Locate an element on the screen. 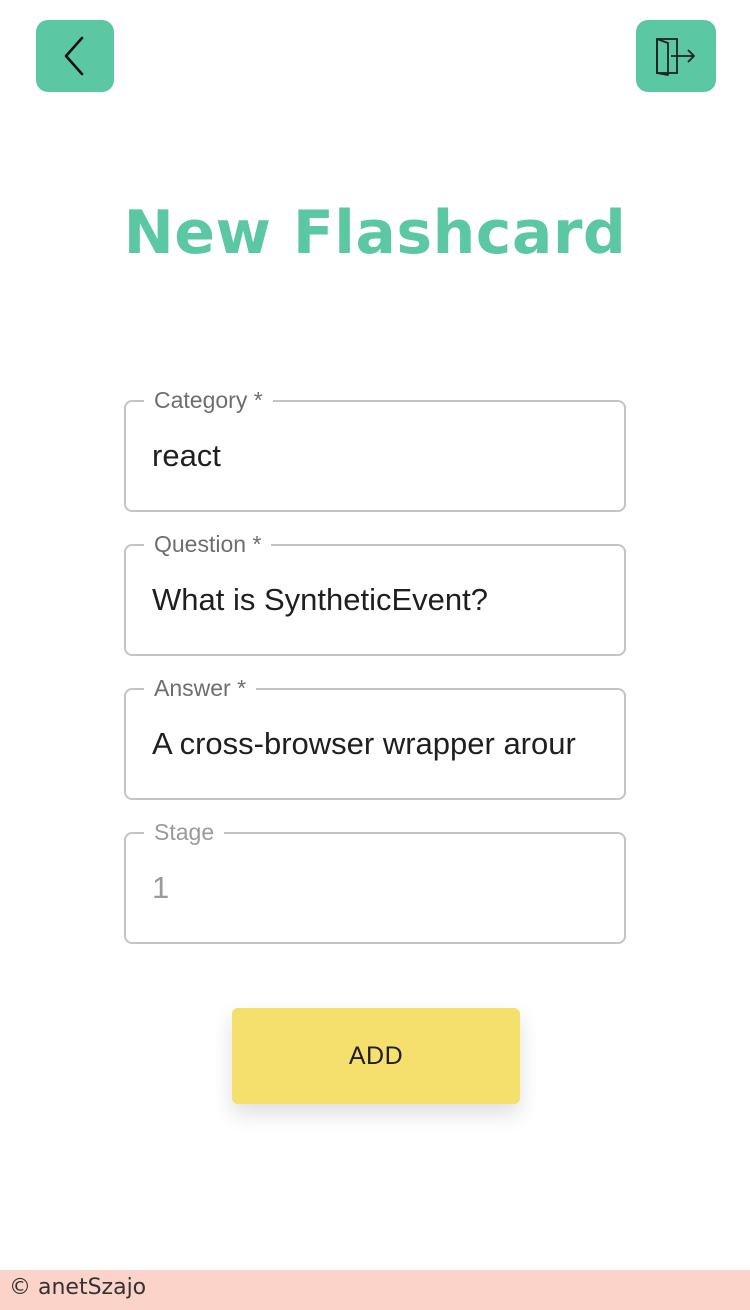 This screenshot has height=1310, width=750. chevron-left-icon is located at coordinates (74, 56).